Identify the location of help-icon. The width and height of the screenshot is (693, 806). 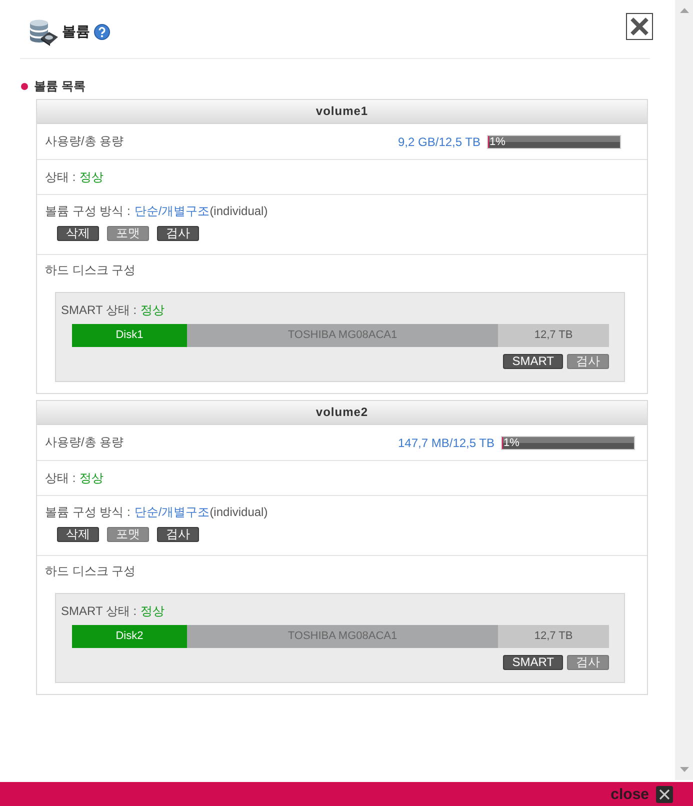
(102, 32).